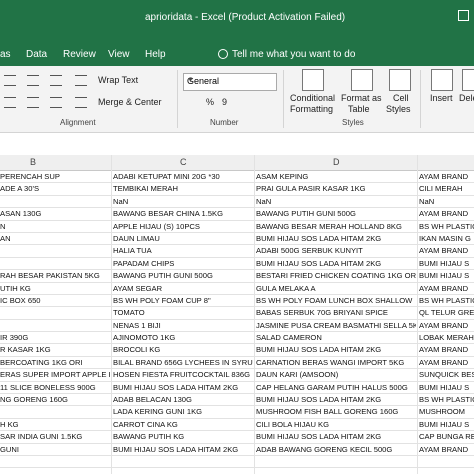  What do you see at coordinates (183, 399) in the screenshot?
I see `cell-c: ADAB BELACAN 130G` at bounding box center [183, 399].